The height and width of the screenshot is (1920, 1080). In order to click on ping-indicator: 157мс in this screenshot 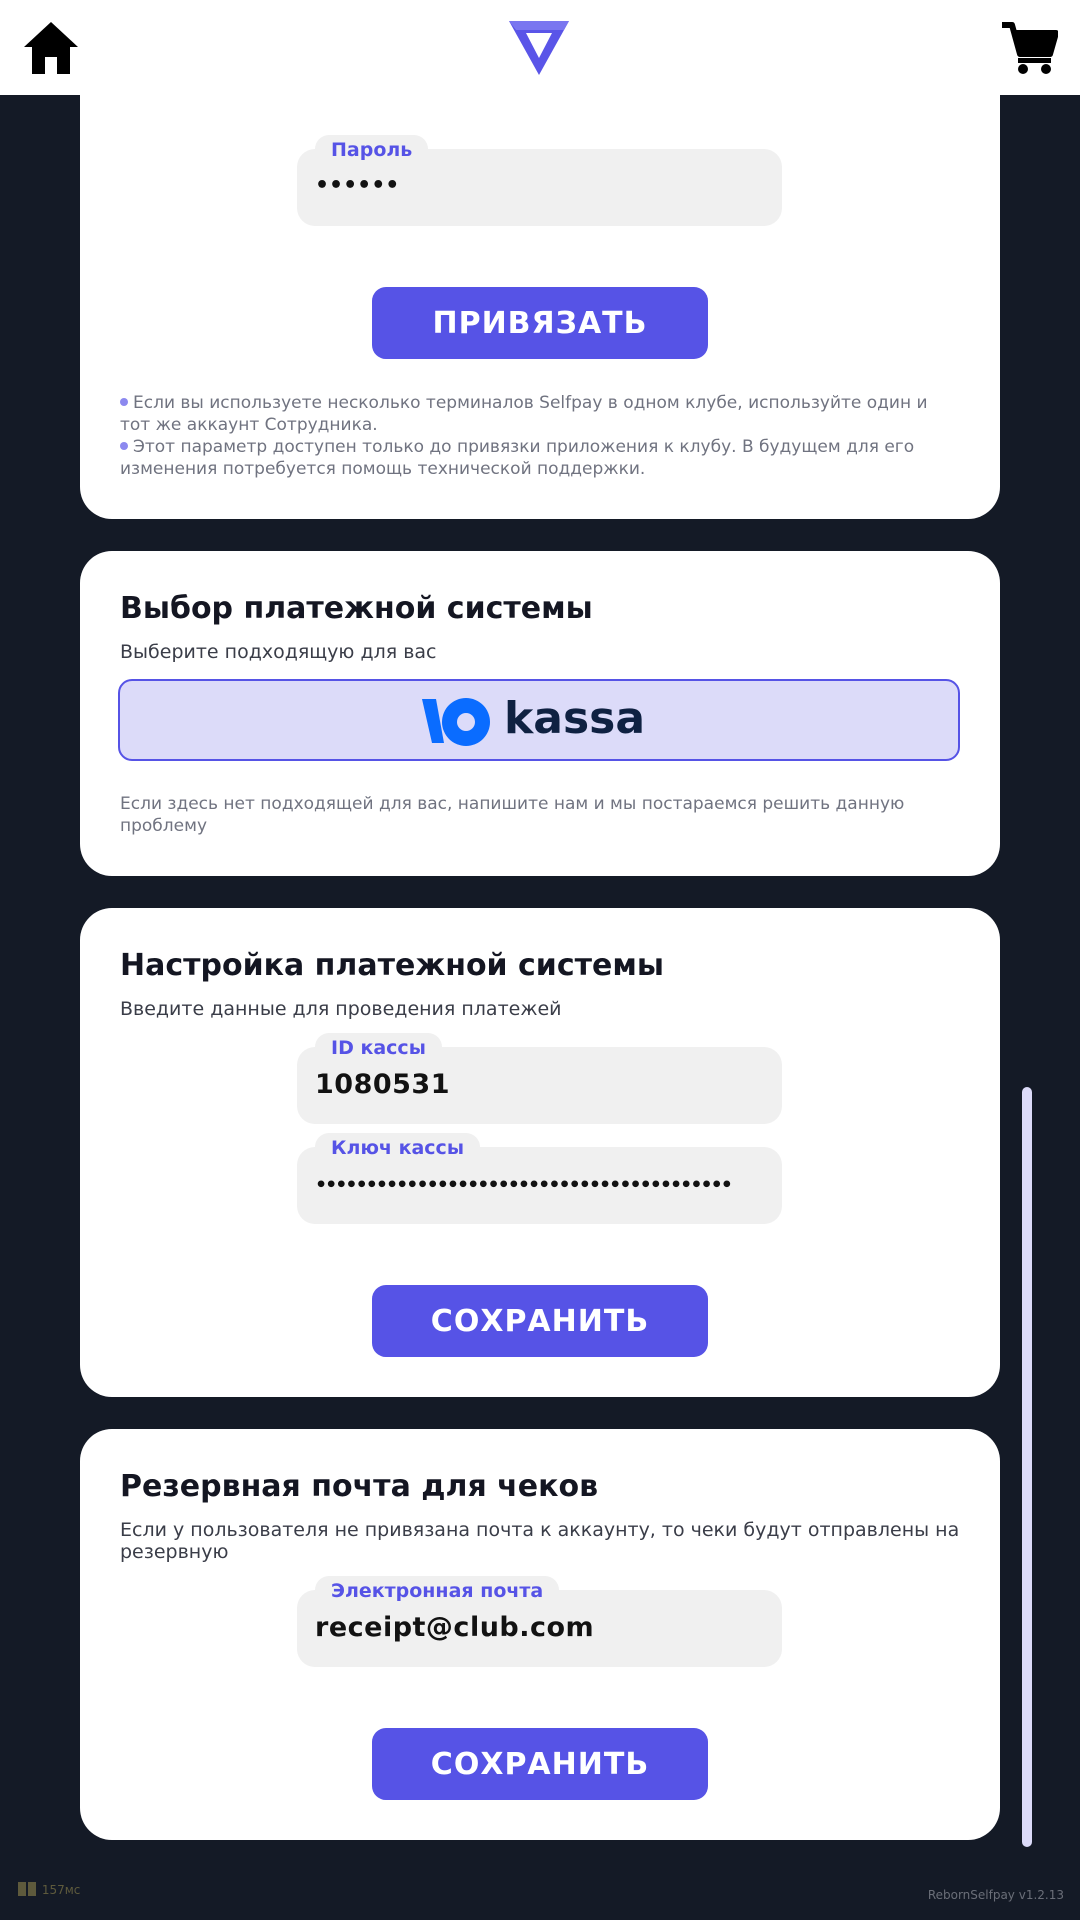, I will do `click(49, 1889)`.